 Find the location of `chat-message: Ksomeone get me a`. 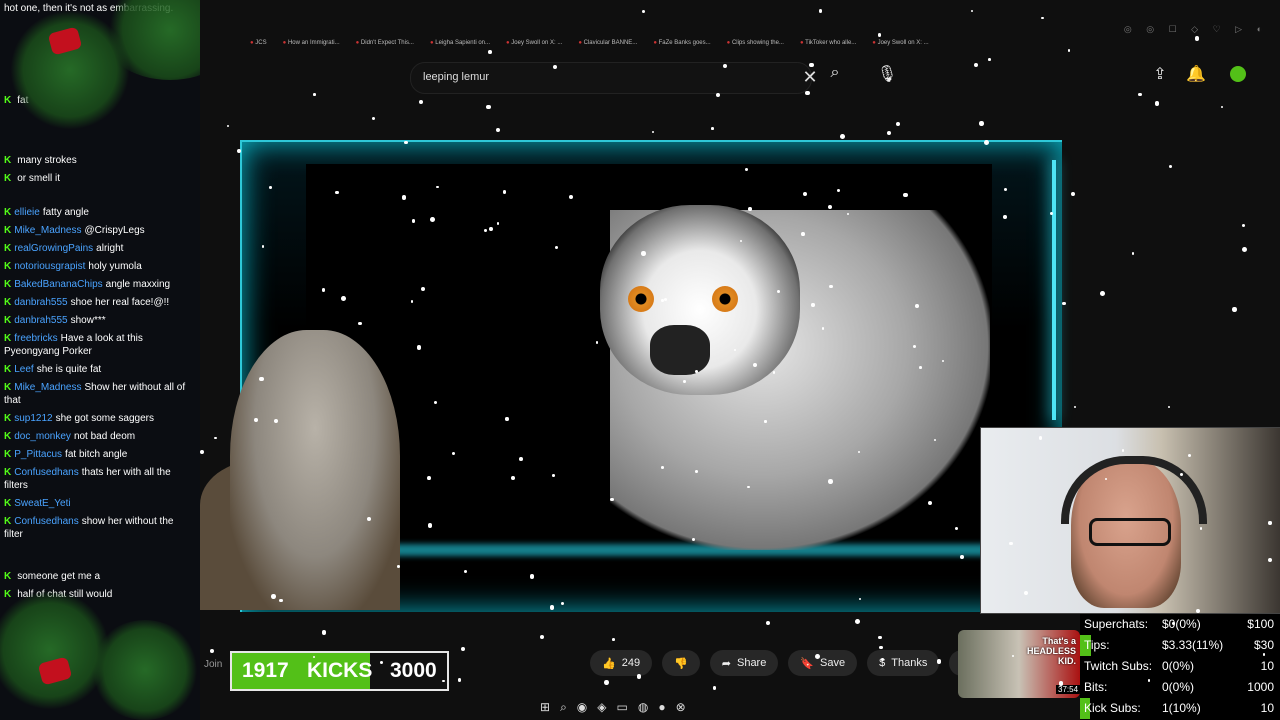

chat-message: Ksomeone get me a is located at coordinates (52, 576).